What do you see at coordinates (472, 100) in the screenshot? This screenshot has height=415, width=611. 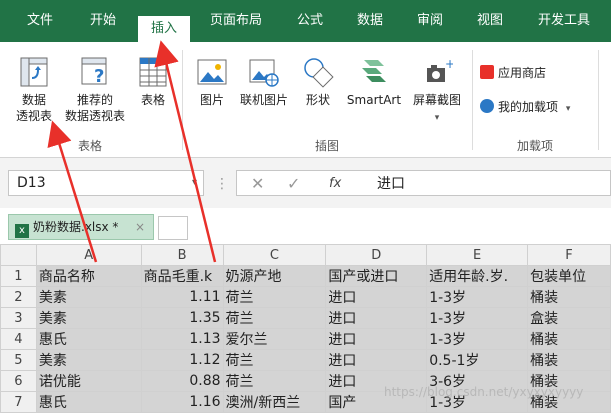 I see `ribbon-separator` at bounding box center [472, 100].